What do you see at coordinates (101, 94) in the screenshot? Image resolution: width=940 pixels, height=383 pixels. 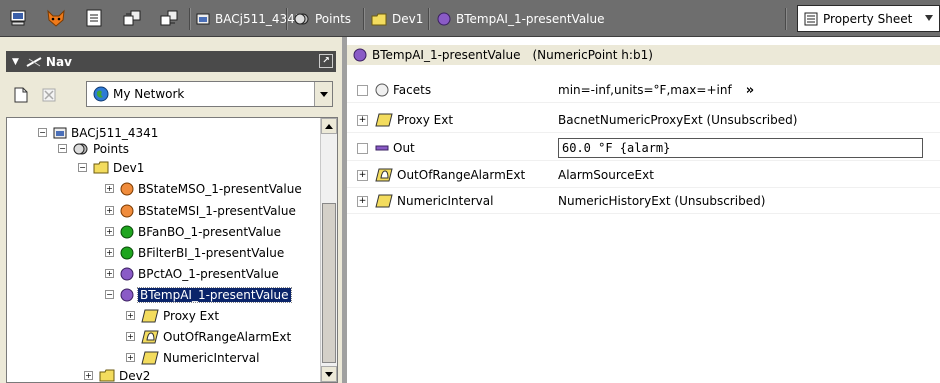 I see `globe-icon` at bounding box center [101, 94].